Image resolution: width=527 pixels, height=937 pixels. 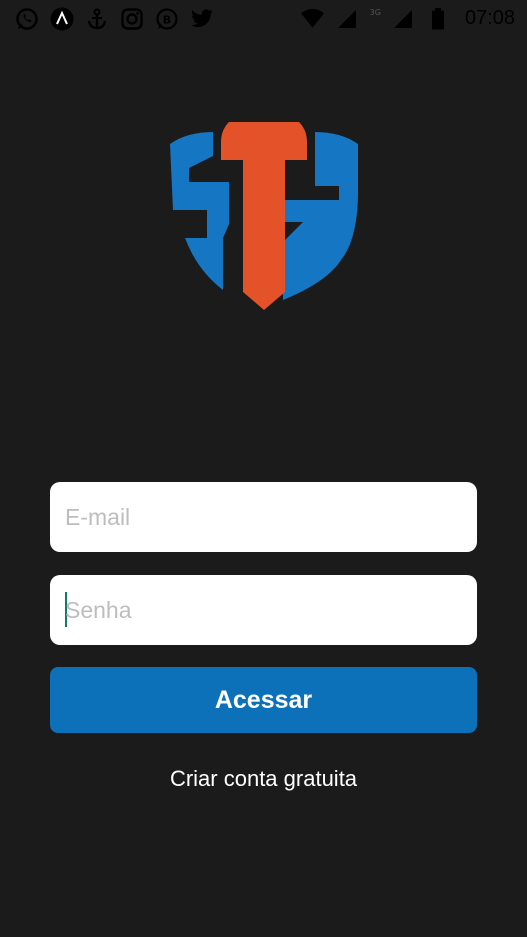 I want to click on svg-text: B, so click(x=166, y=19).